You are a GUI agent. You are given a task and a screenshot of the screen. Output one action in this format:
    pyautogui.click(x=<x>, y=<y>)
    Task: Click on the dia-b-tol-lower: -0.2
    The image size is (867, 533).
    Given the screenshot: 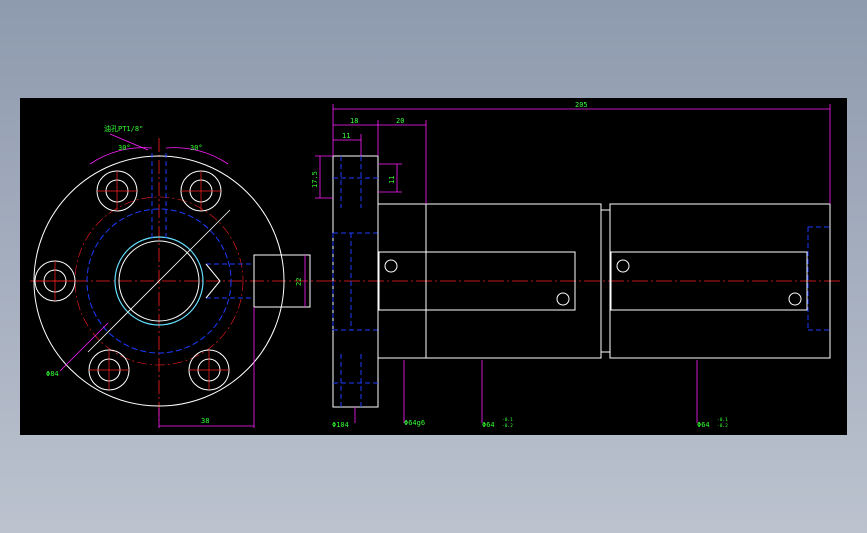 What is the action you would take?
    pyautogui.click(x=722, y=426)
    